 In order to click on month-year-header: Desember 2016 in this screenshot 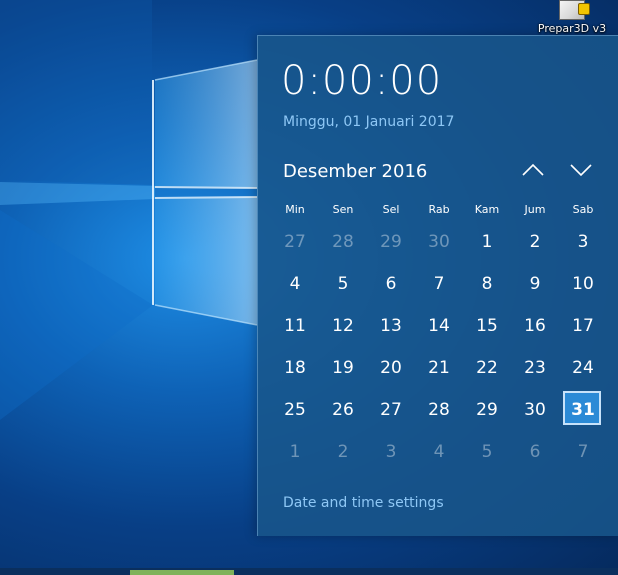, I will do `click(355, 171)`.